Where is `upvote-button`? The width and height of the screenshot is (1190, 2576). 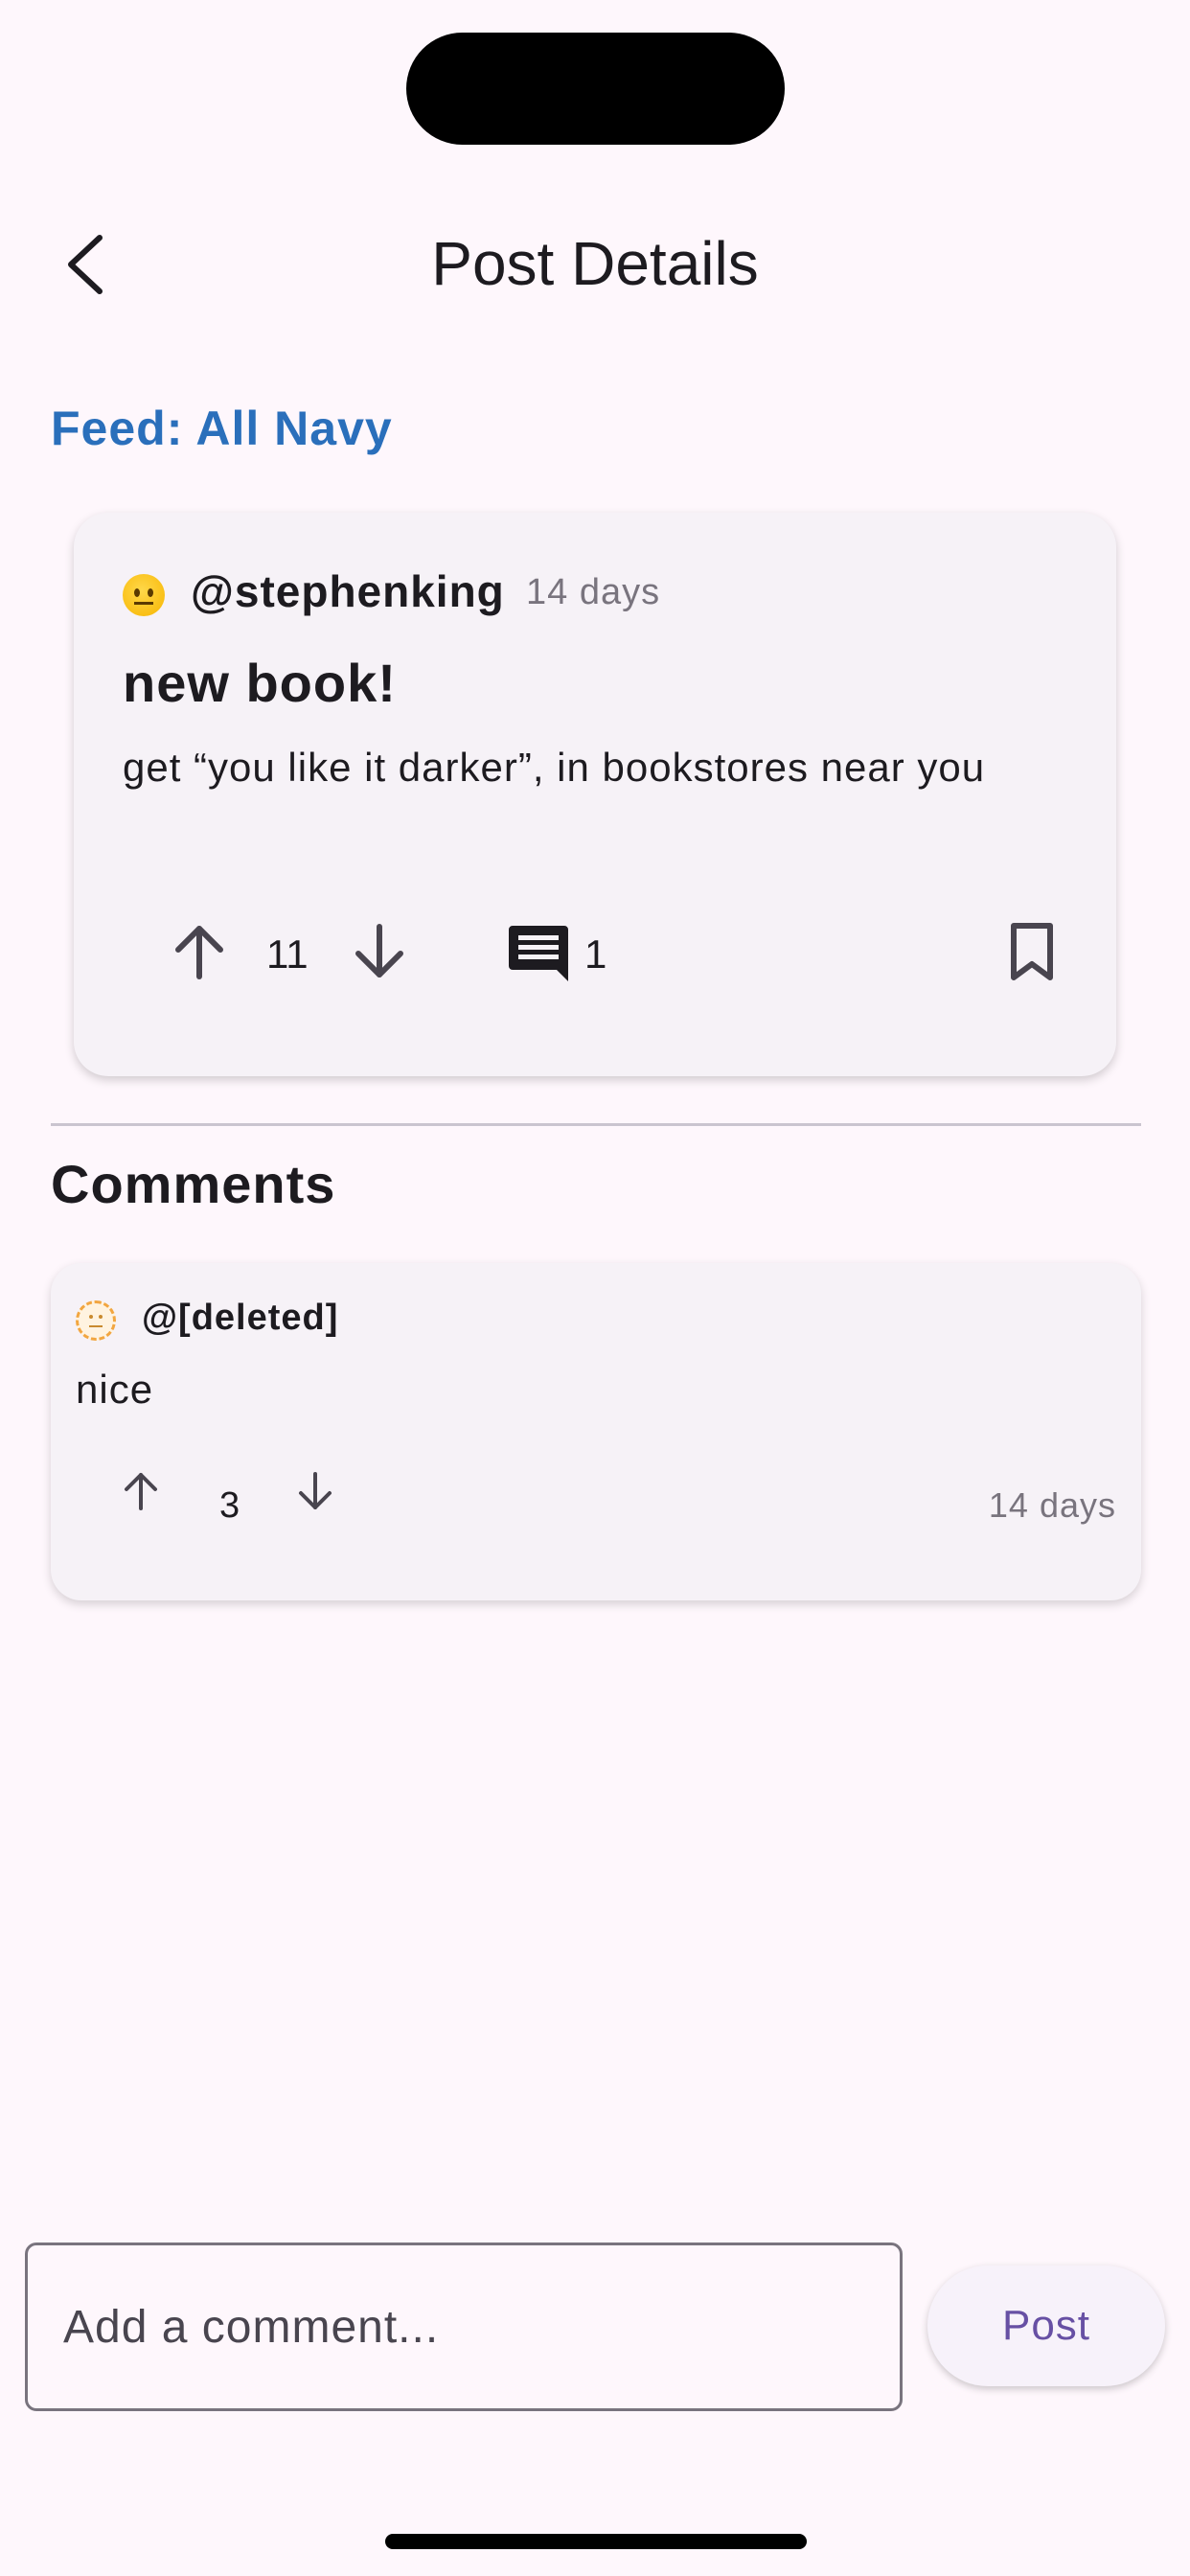
upvote-button is located at coordinates (199, 951).